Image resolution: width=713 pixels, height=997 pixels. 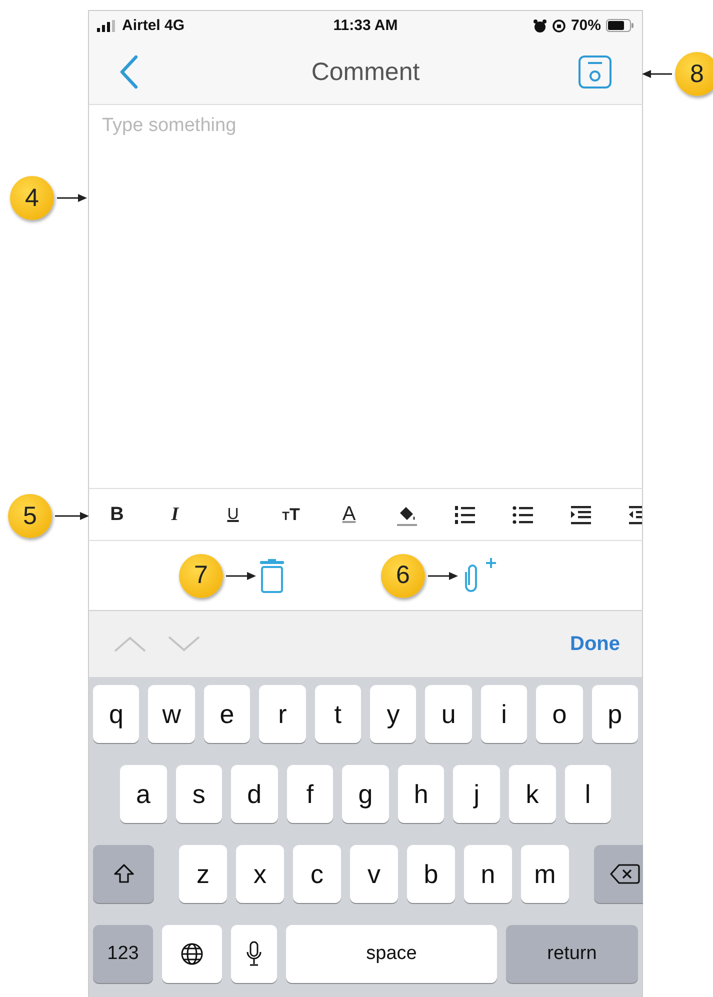 I want to click on letter-key: b, so click(x=431, y=874).